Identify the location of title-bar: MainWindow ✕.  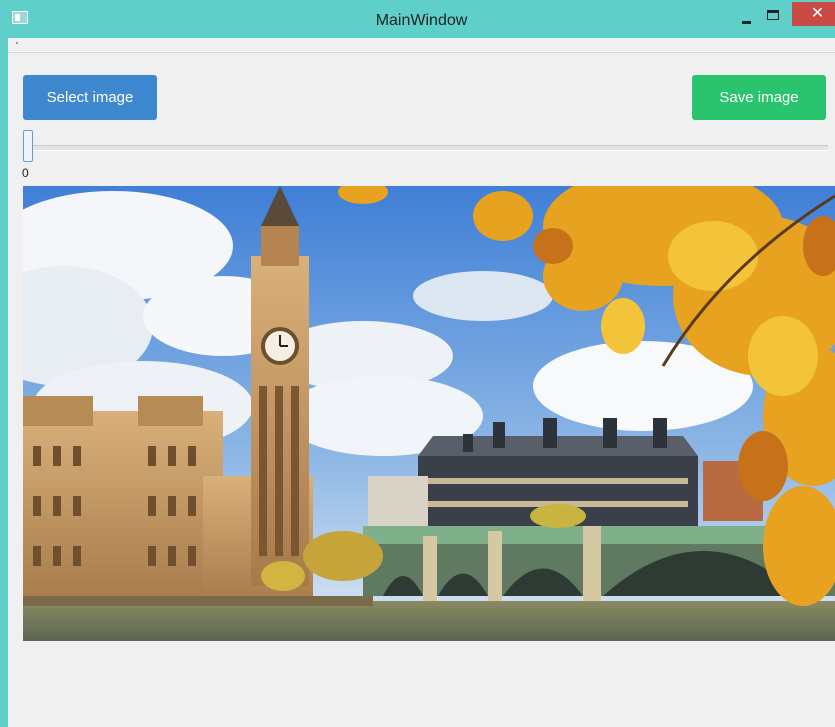
(417, 19).